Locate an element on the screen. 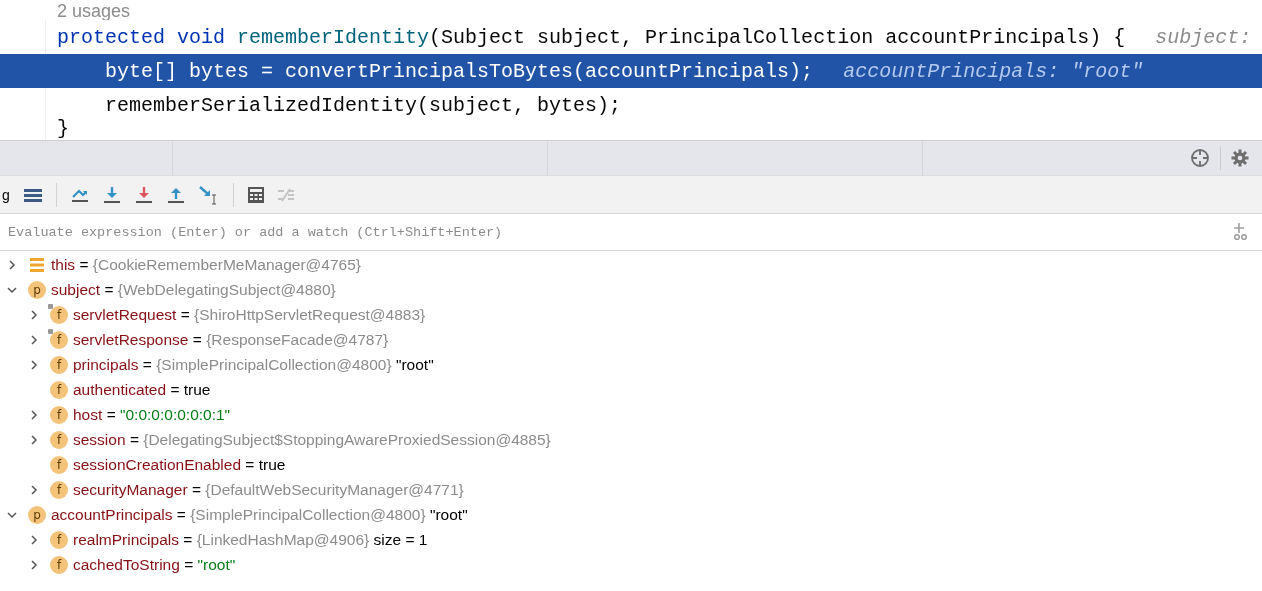  variable-entry: authenticated = true is located at coordinates (142, 389).